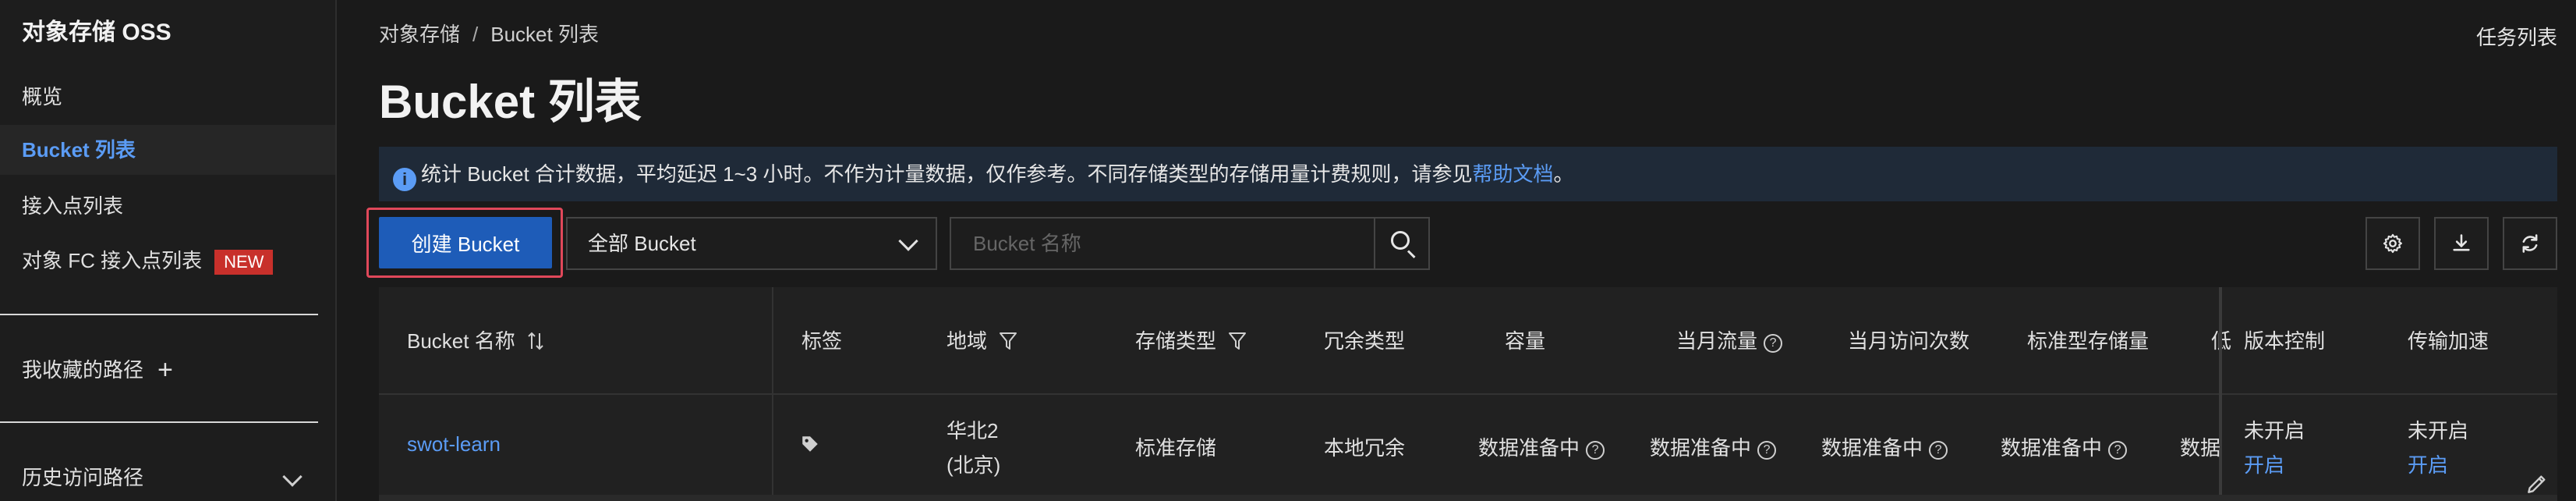  Describe the element at coordinates (1468, 498) in the screenshot. I see `table-scrollbar` at that location.